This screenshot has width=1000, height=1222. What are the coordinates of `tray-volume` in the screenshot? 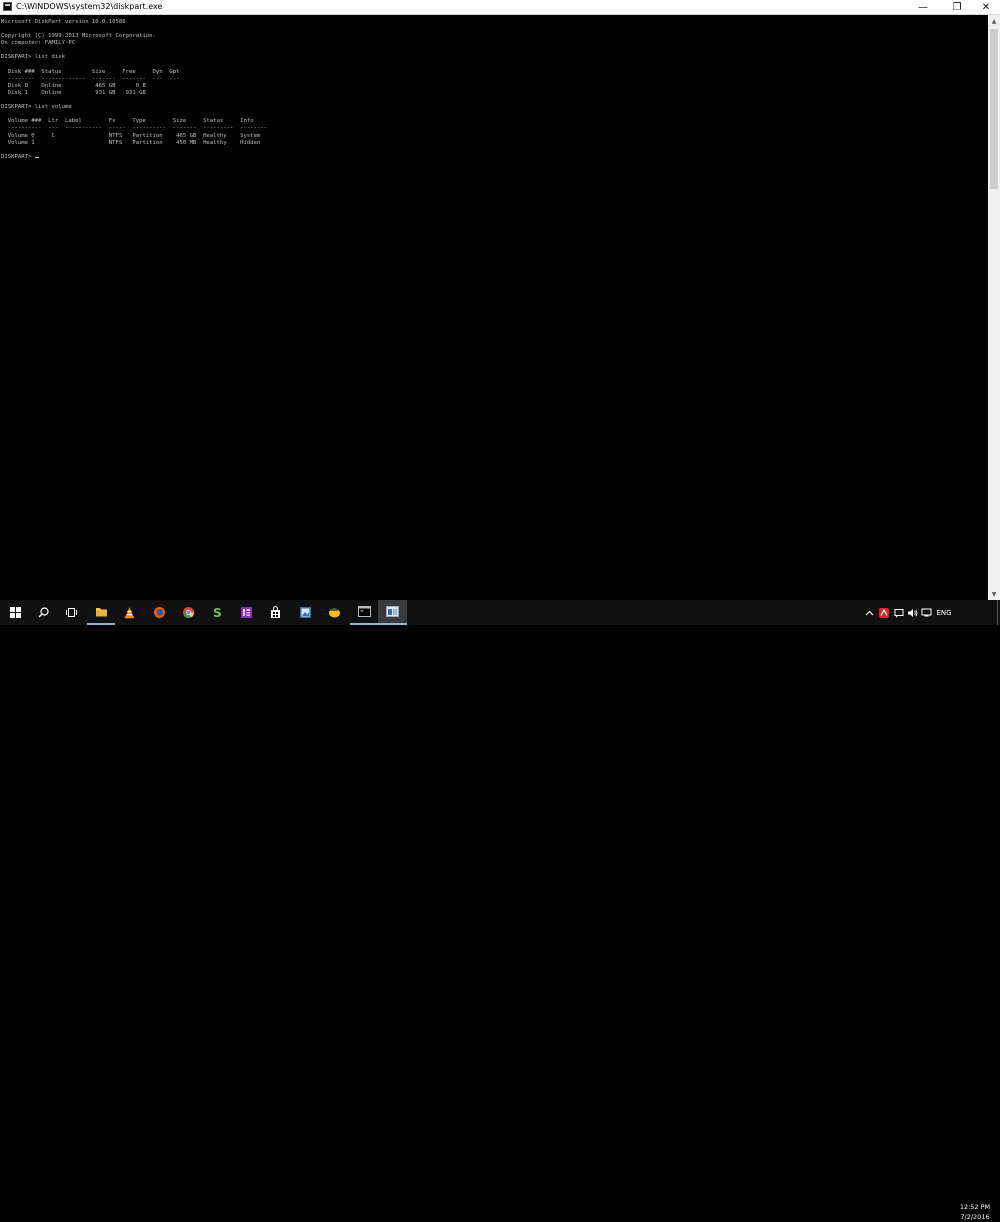 It's located at (912, 612).